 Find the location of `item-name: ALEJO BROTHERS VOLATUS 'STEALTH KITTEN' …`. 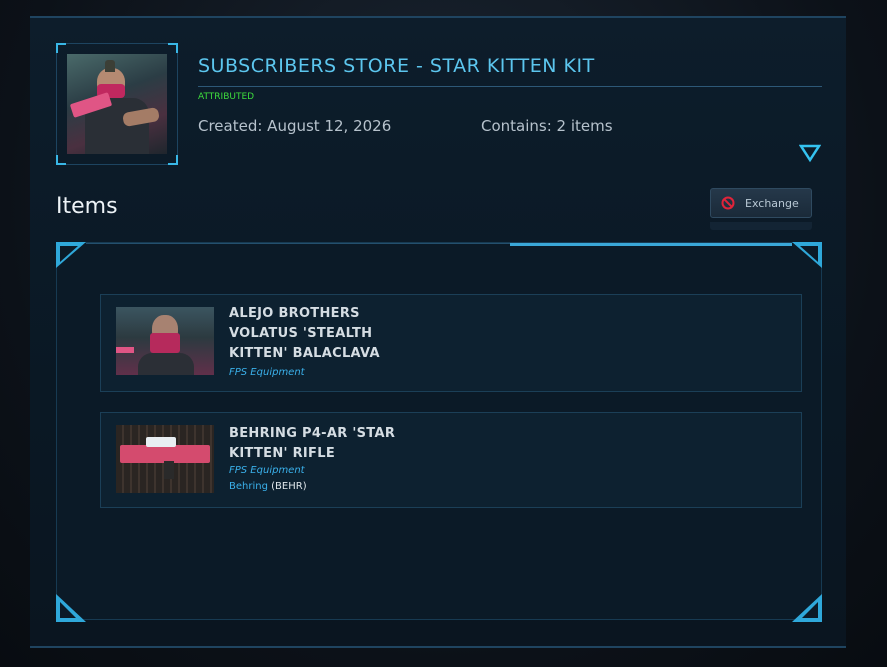

item-name: ALEJO BROTHERS VOLATUS 'STEALTH KITTEN' … is located at coordinates (304, 333).